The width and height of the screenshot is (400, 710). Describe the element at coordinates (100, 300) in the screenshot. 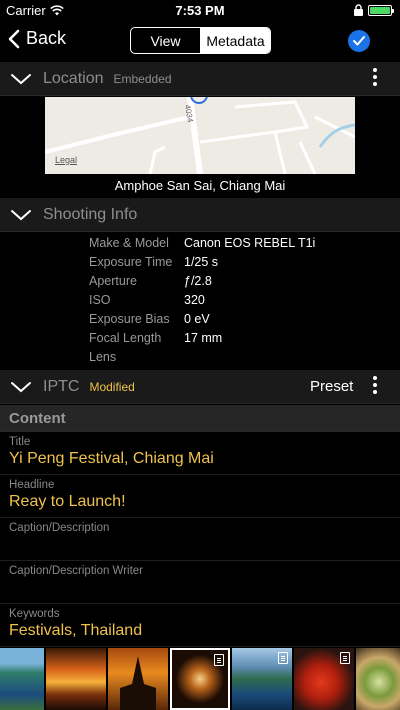

I see `info-label: ISO` at that location.